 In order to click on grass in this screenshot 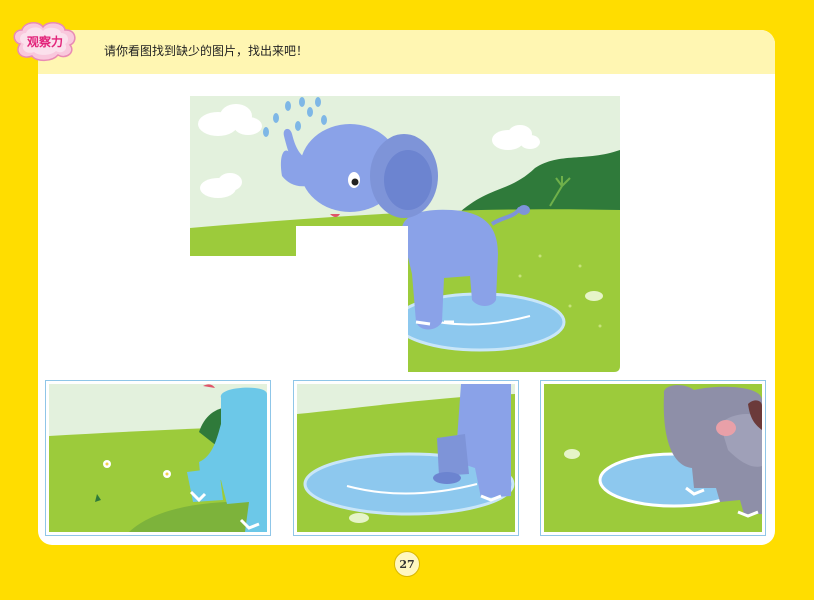, I will do `click(405, 290)`.